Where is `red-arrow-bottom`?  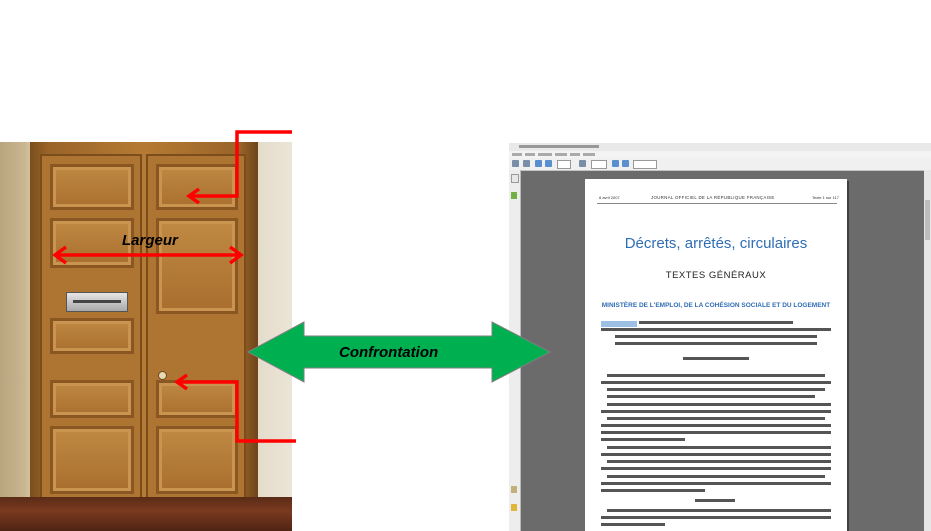 red-arrow-bottom is located at coordinates (234, 408).